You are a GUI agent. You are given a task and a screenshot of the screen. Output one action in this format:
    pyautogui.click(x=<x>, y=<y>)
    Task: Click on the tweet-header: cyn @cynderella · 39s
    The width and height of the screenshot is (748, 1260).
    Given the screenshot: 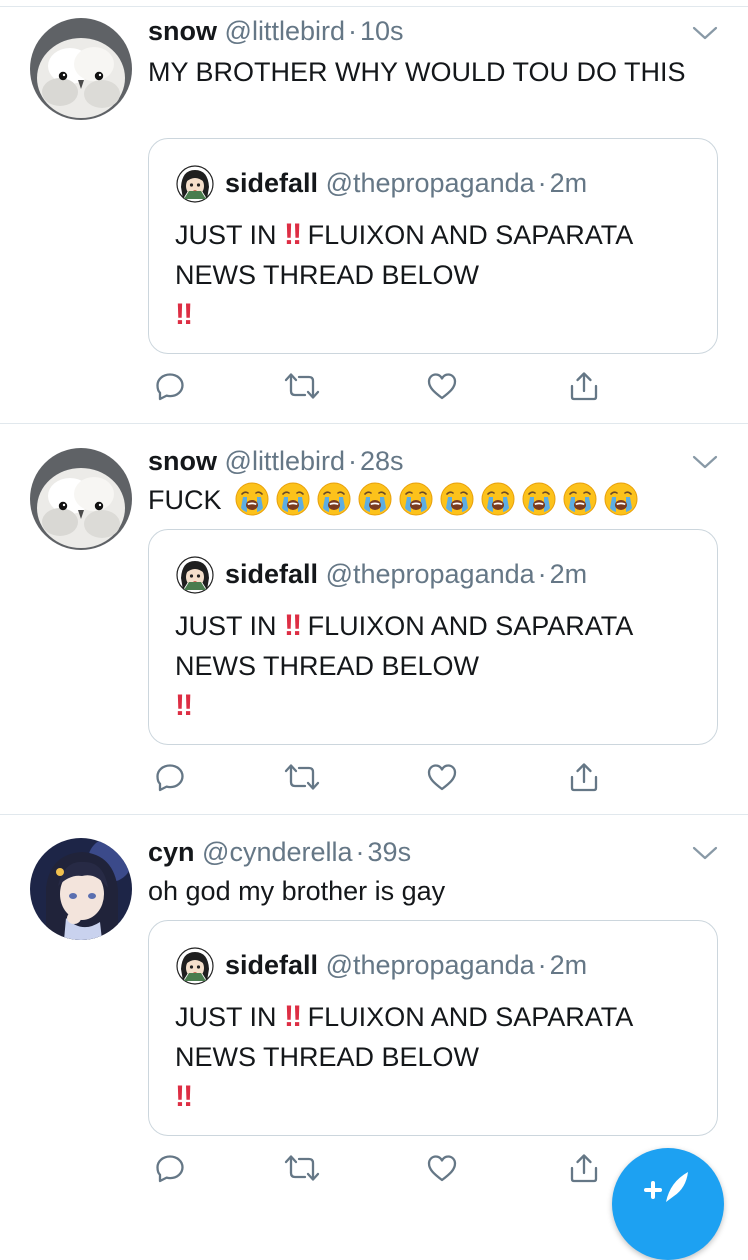 What is the action you would take?
    pyautogui.click(x=279, y=852)
    